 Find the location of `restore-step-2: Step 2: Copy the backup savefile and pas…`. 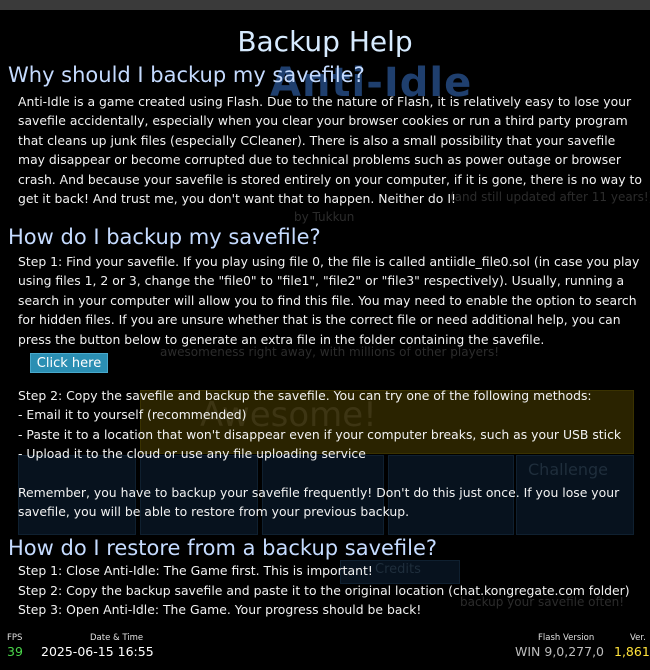

restore-step-2: Step 2: Copy the backup savefile and pas… is located at coordinates (324, 590).